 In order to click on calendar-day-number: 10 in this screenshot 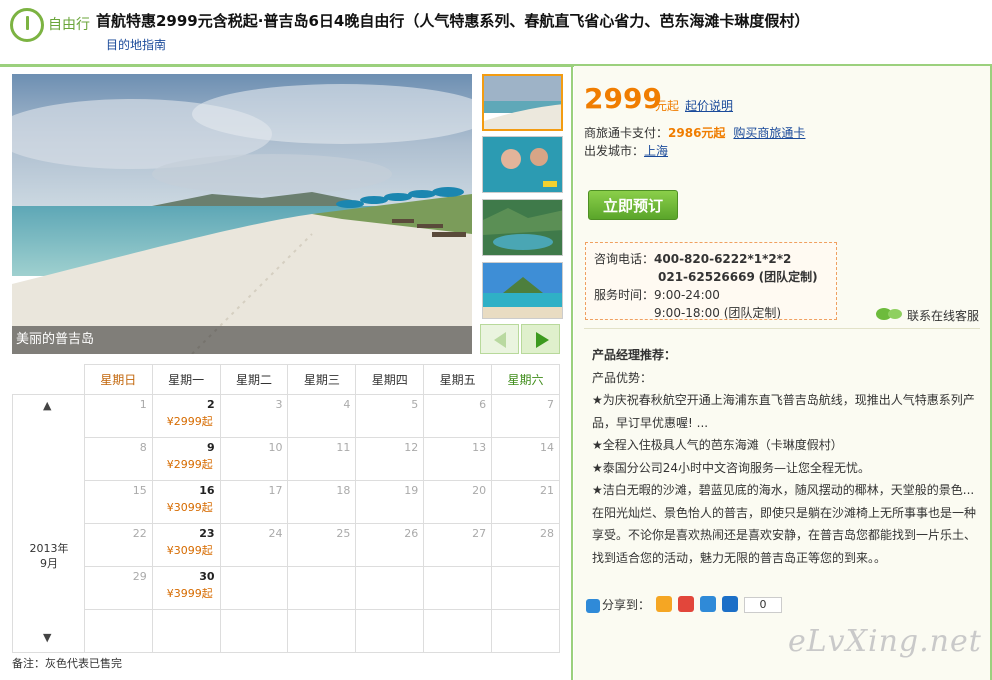, I will do `click(275, 447)`.